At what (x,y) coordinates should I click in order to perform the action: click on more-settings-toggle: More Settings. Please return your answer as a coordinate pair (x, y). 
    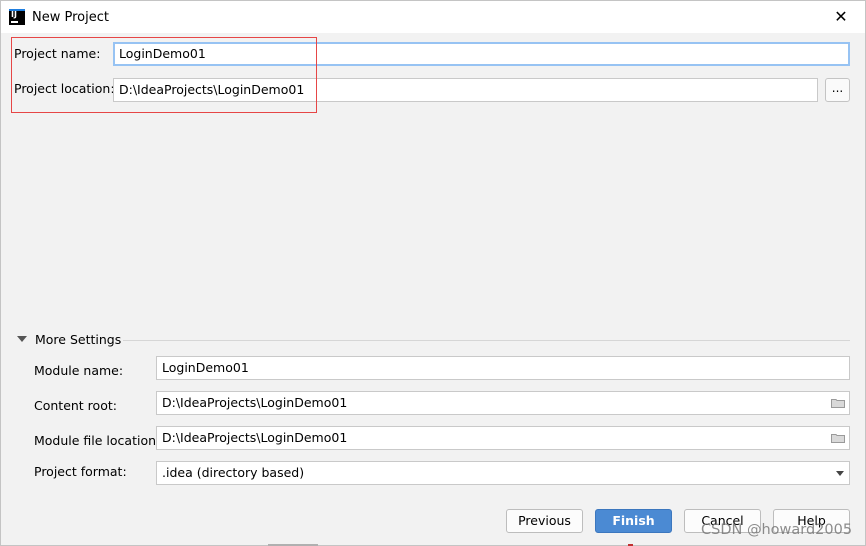
    Looking at the image, I should click on (78, 339).